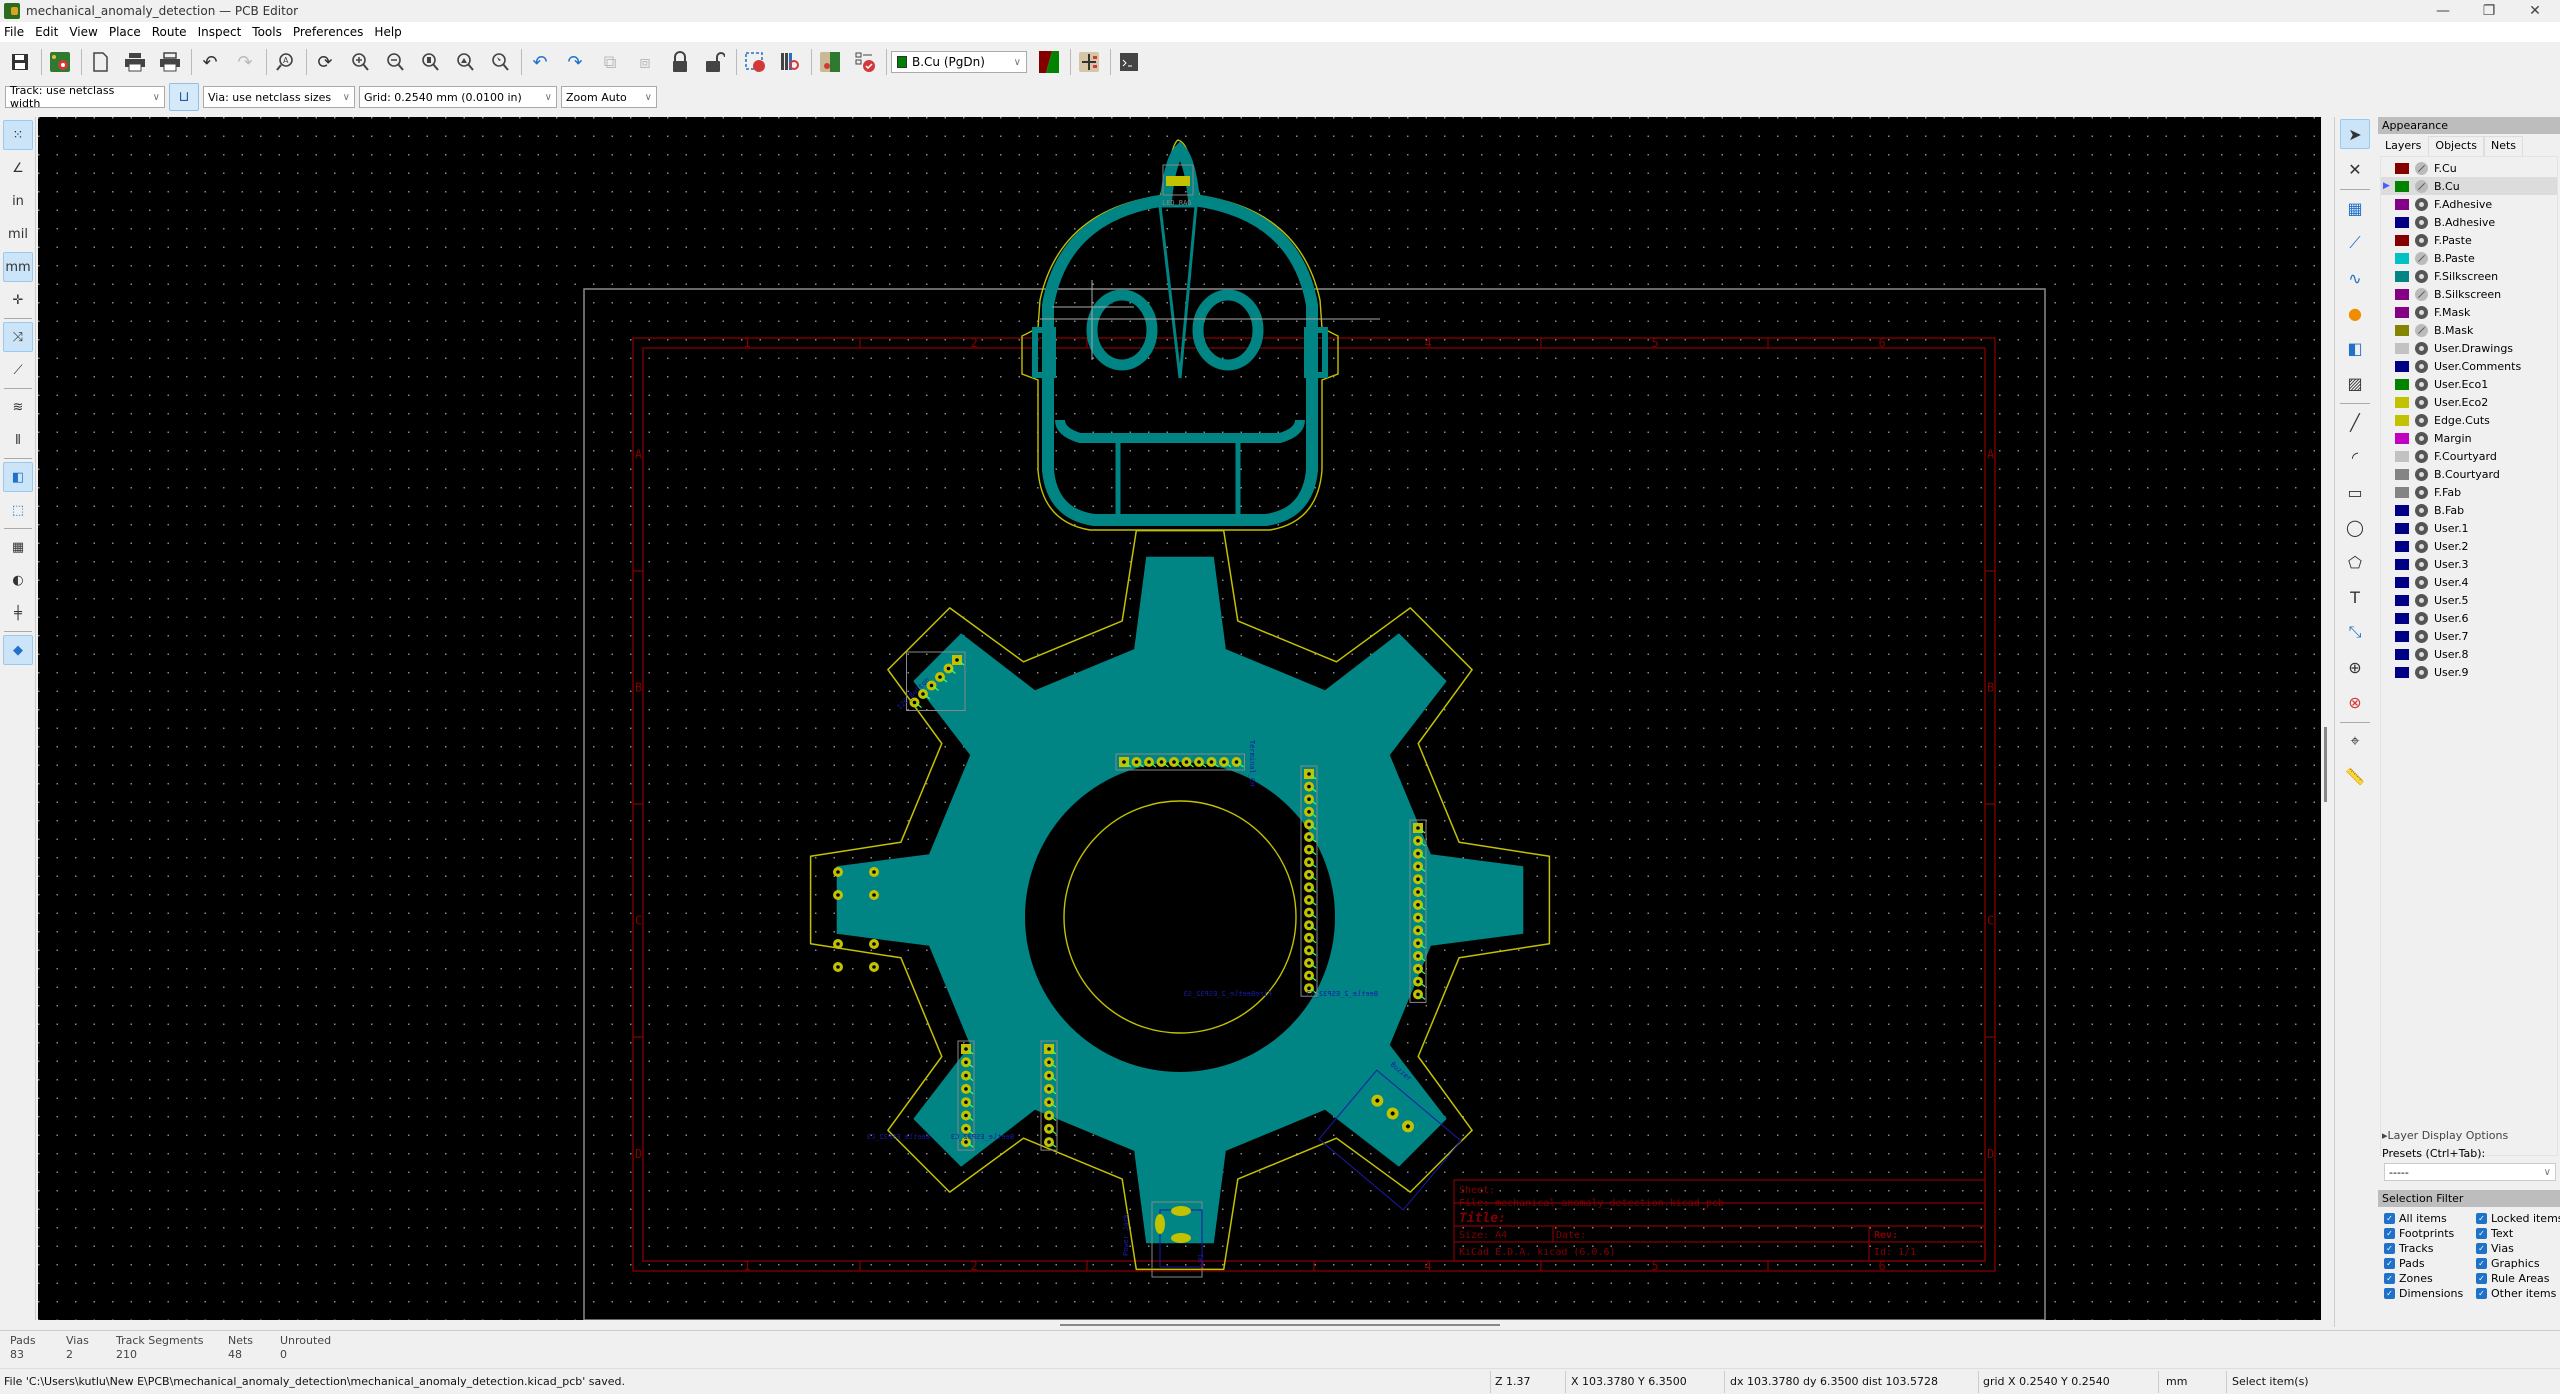  Describe the element at coordinates (2355, 278) in the screenshot. I see `tune-length-tool: ∿` at that location.